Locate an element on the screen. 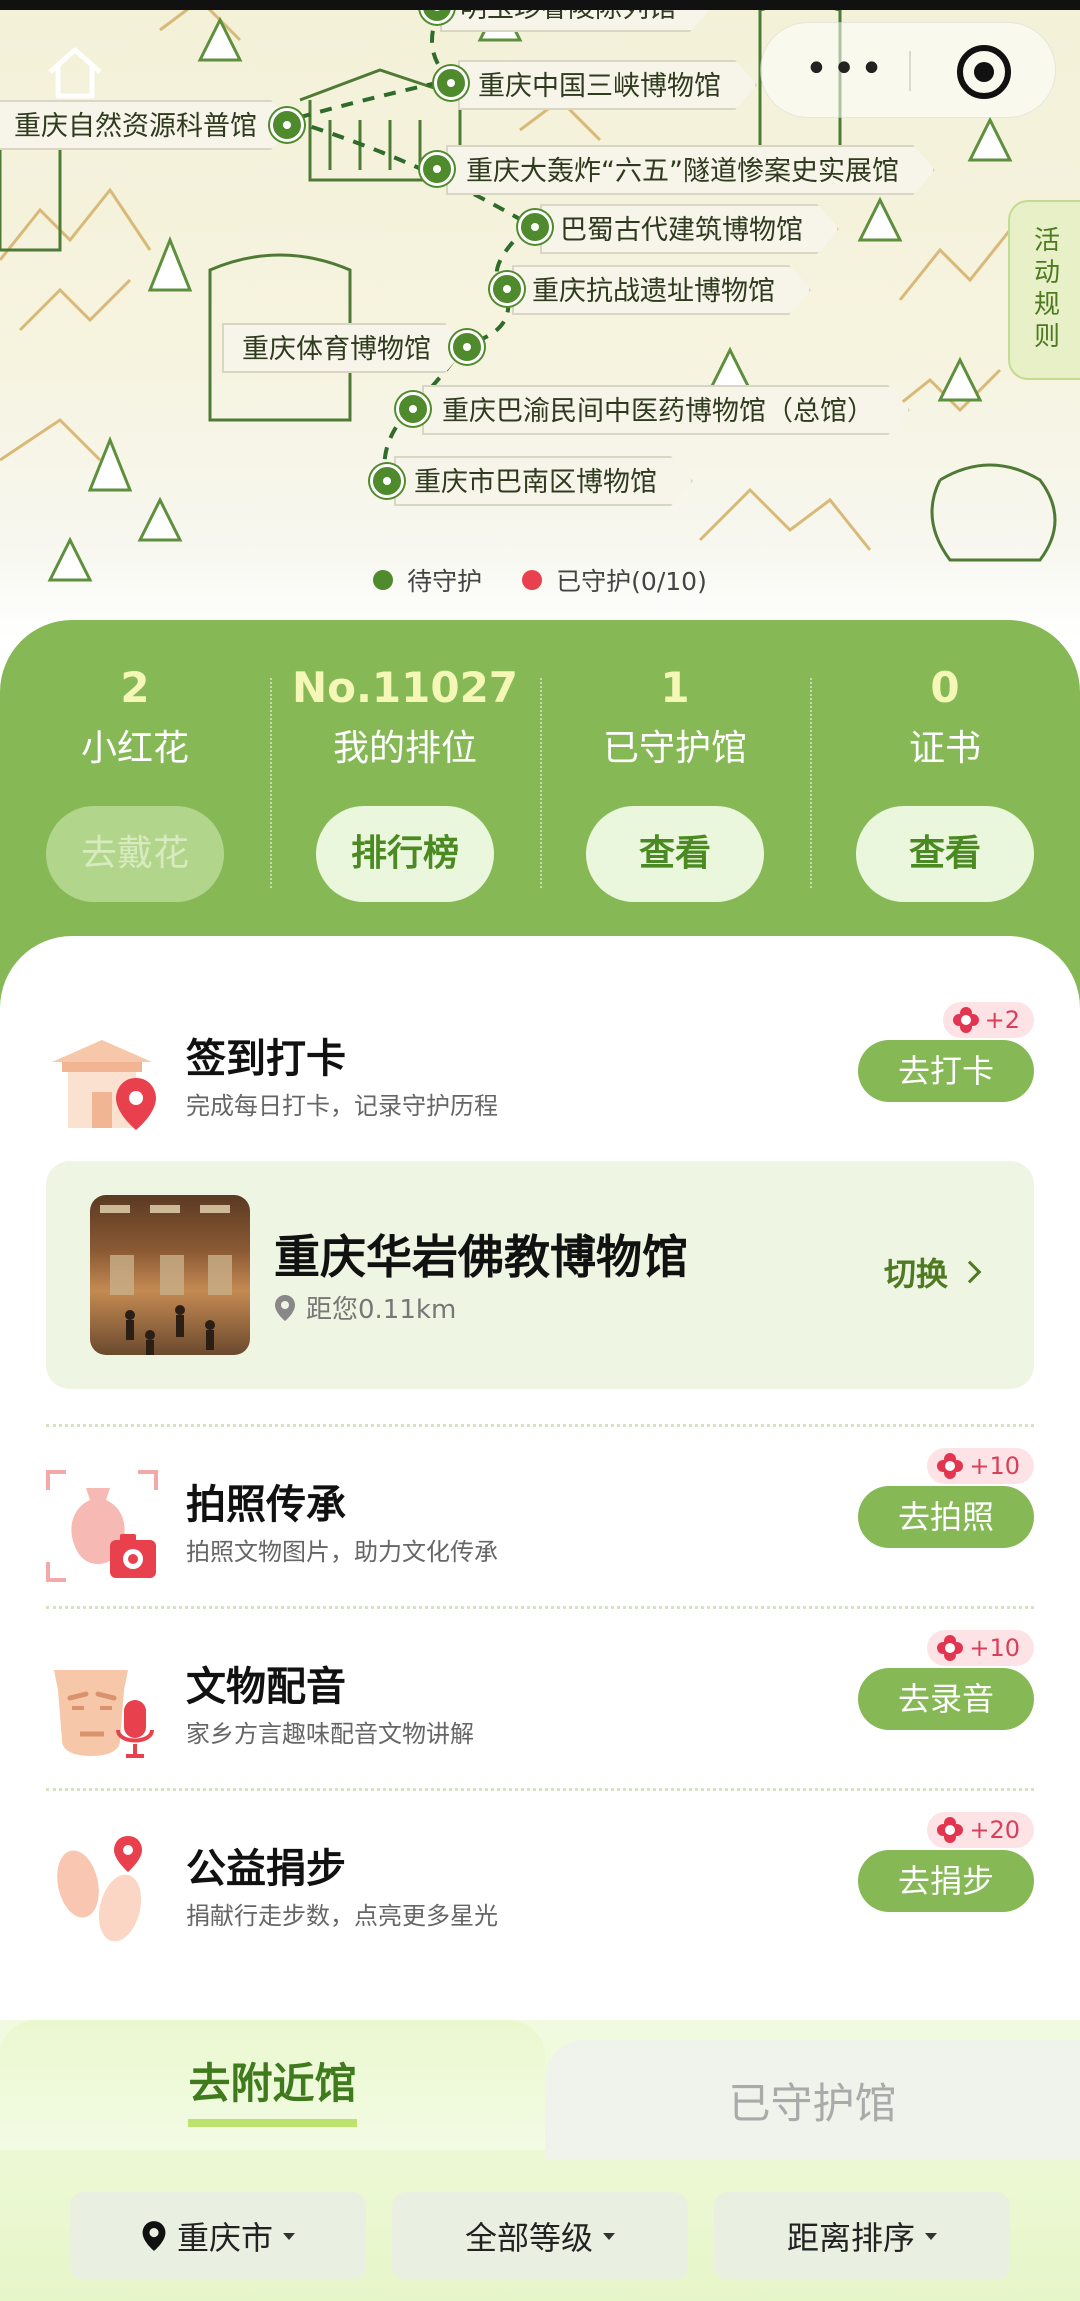  city-filter: 重庆市 is located at coordinates (218, 2236).